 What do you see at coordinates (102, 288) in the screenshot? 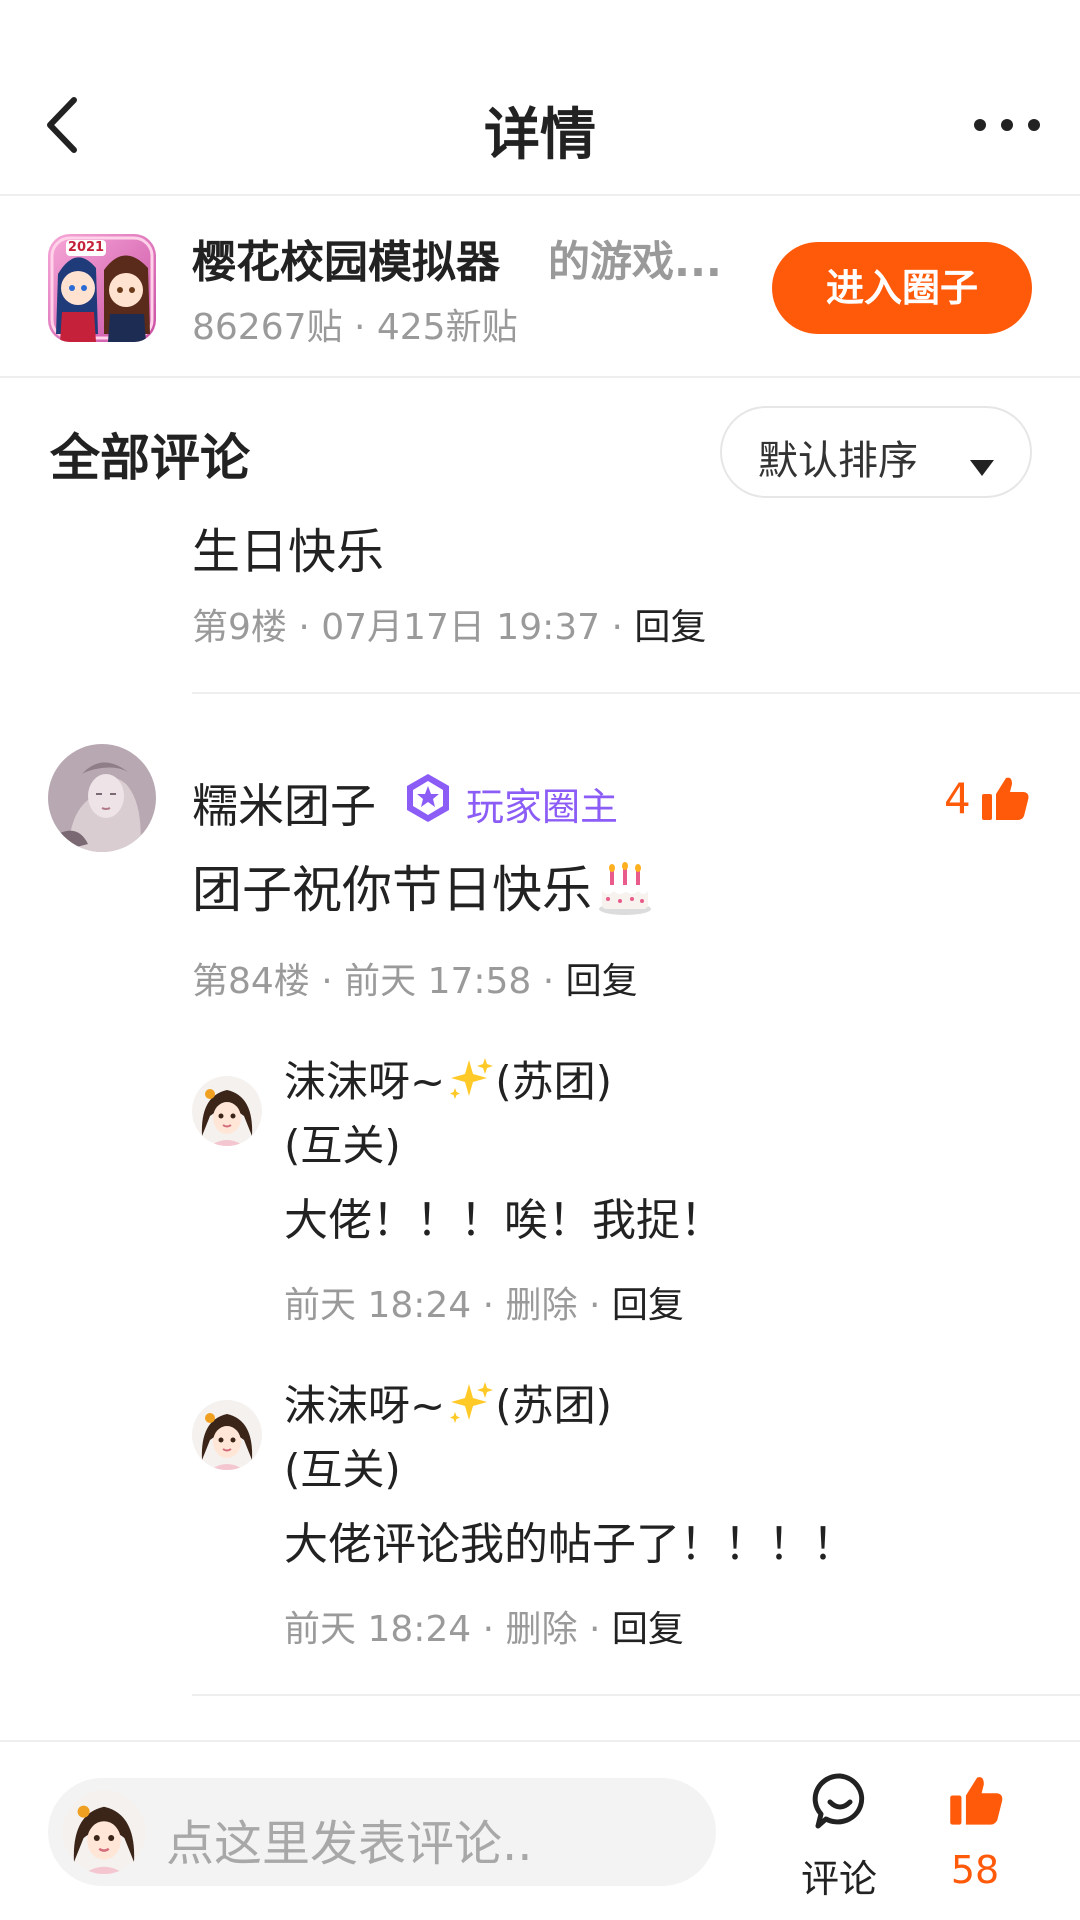
I see `game-icon: 2021` at bounding box center [102, 288].